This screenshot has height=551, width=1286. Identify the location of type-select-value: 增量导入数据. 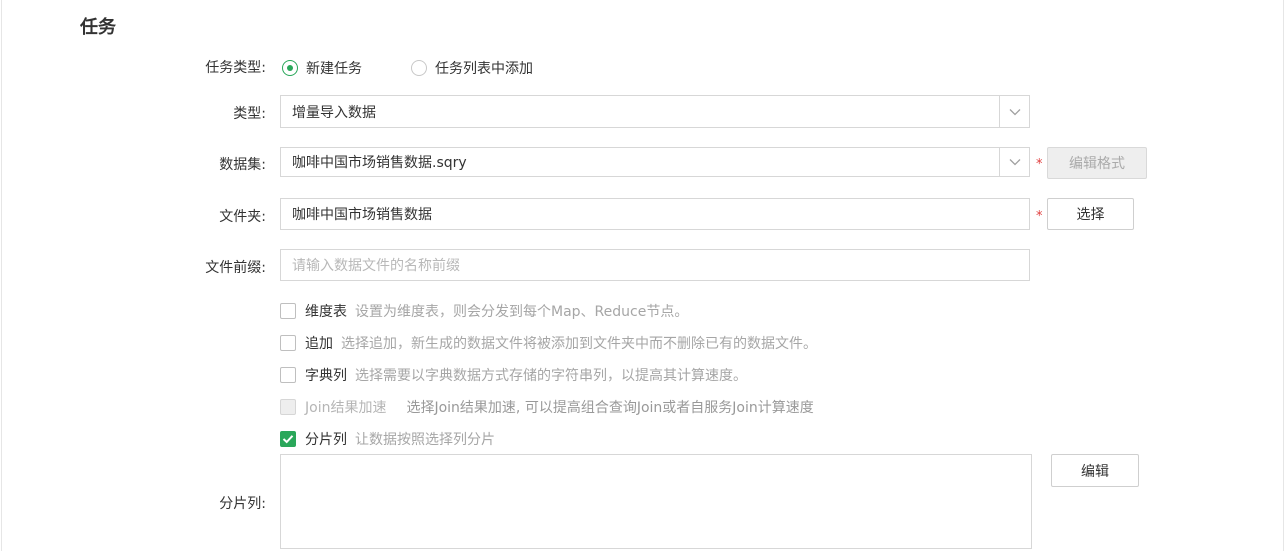
(334, 112).